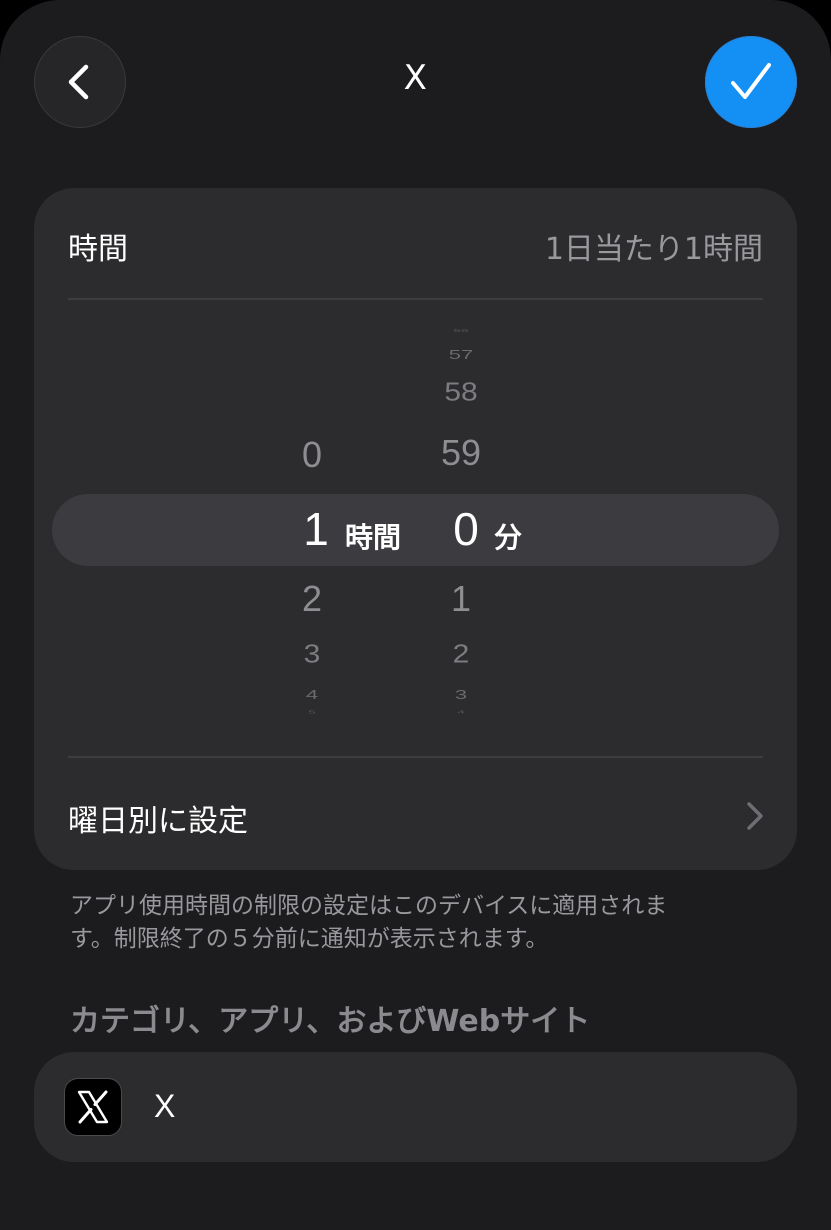 The width and height of the screenshot is (831, 1230). I want to click on minutes-option: 3, so click(461, 695).